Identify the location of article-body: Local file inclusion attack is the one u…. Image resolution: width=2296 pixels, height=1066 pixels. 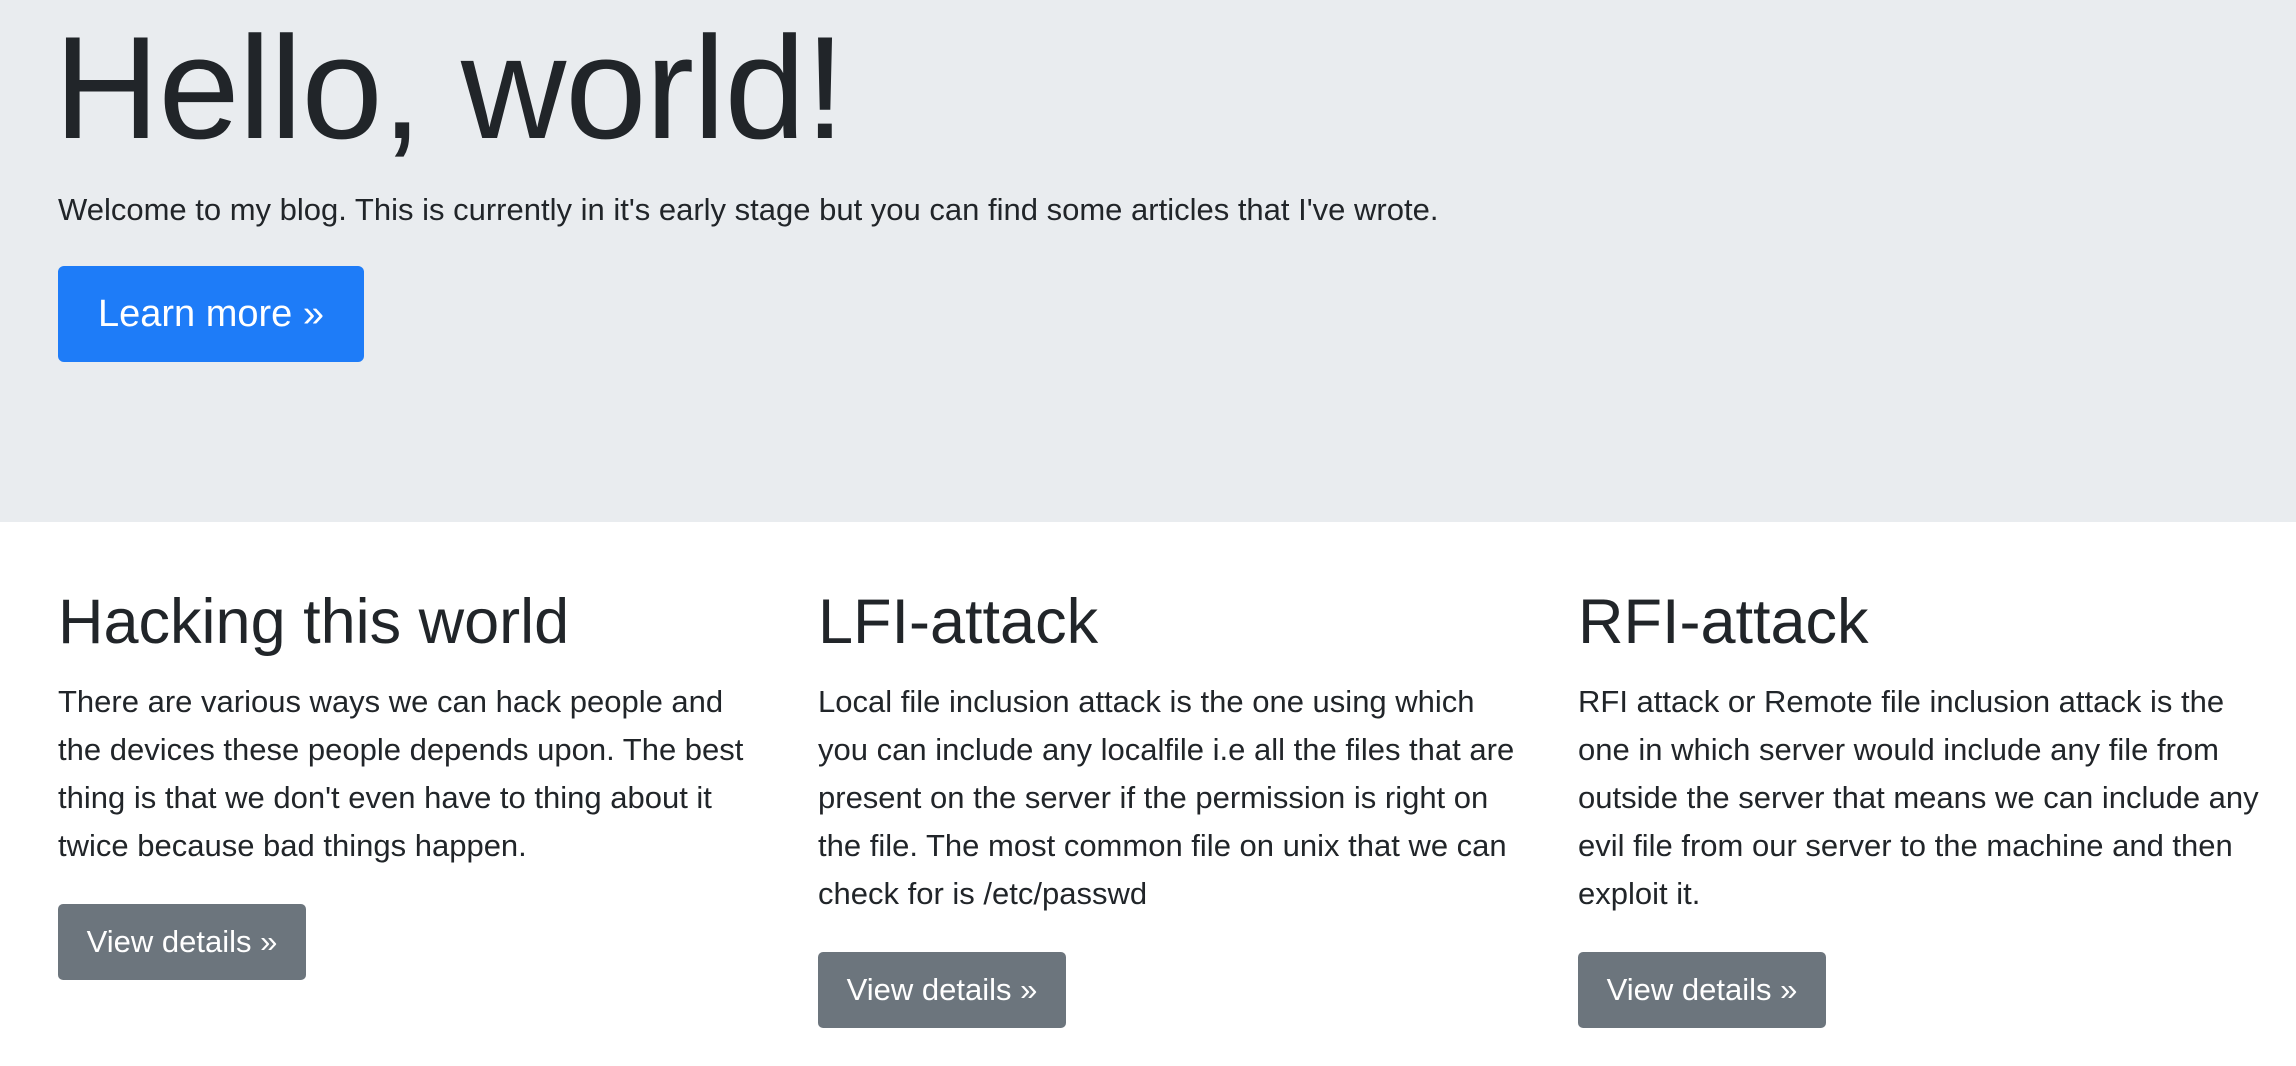
(1166, 797).